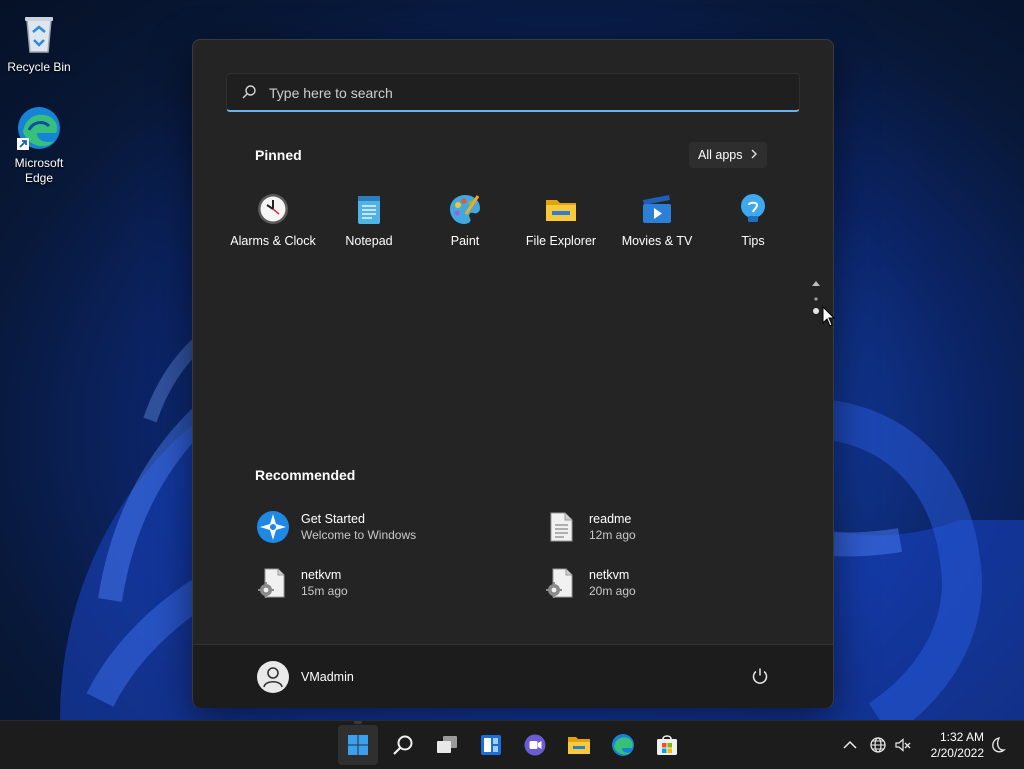 Image resolution: width=1024 pixels, height=769 pixels. I want to click on taskbar-widgets-button, so click(491, 745).